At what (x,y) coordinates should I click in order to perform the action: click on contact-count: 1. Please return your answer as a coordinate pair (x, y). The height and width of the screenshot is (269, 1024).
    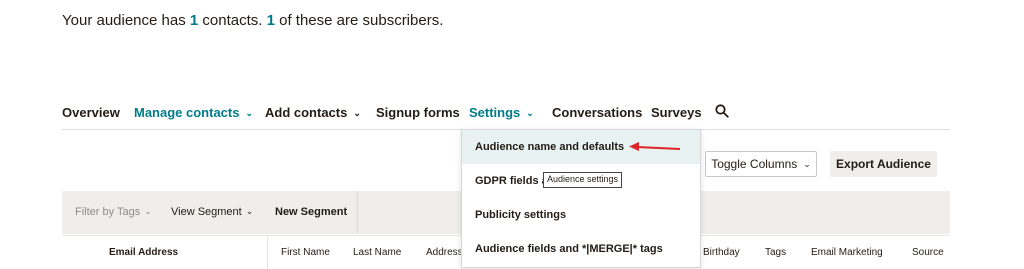
    Looking at the image, I should click on (194, 20).